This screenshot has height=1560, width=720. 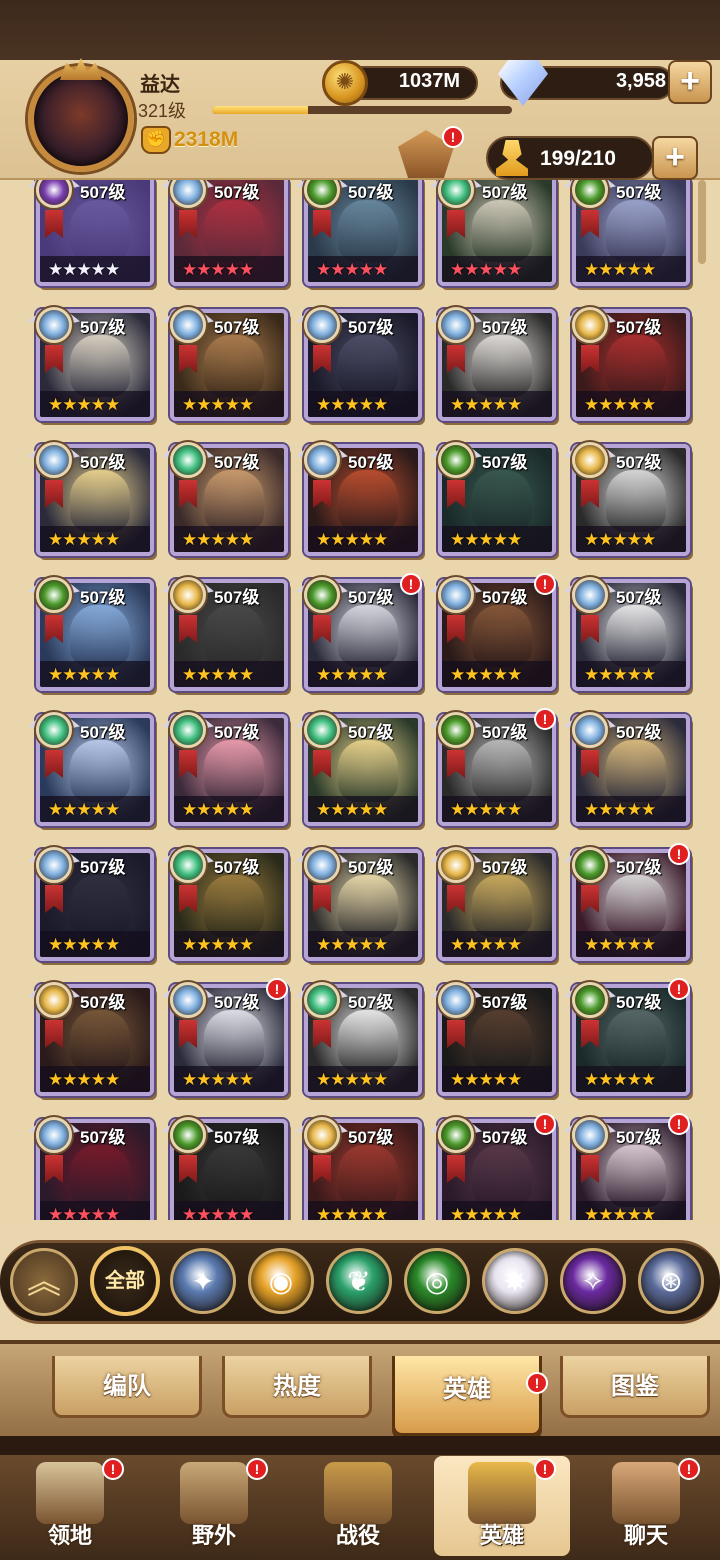 What do you see at coordinates (81, 119) in the screenshot?
I see `player-avatar` at bounding box center [81, 119].